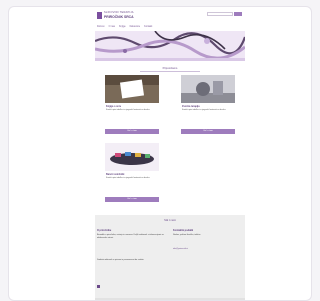 The width and height of the screenshot is (320, 301). What do you see at coordinates (135, 27) in the screenshot?
I see `nav-item-workshops: Delavnice` at bounding box center [135, 27].